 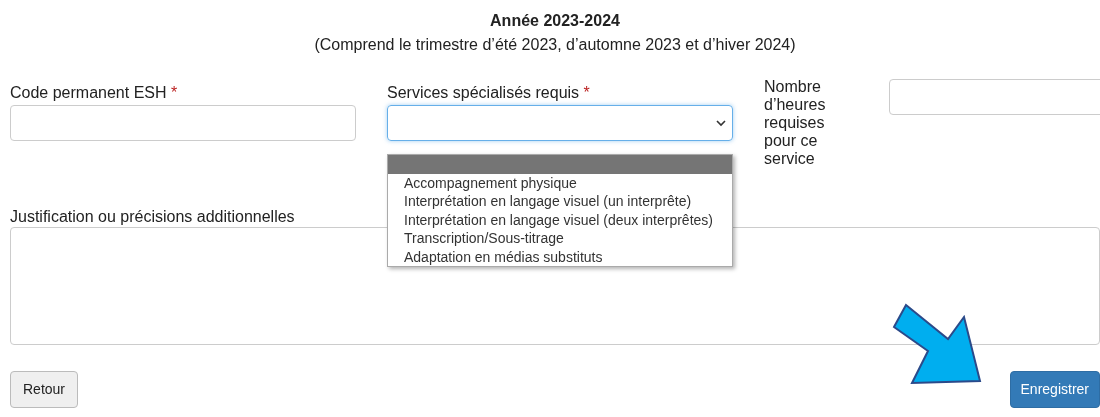 I want to click on field-label: Services spécialisés requis, so click(x=483, y=92).